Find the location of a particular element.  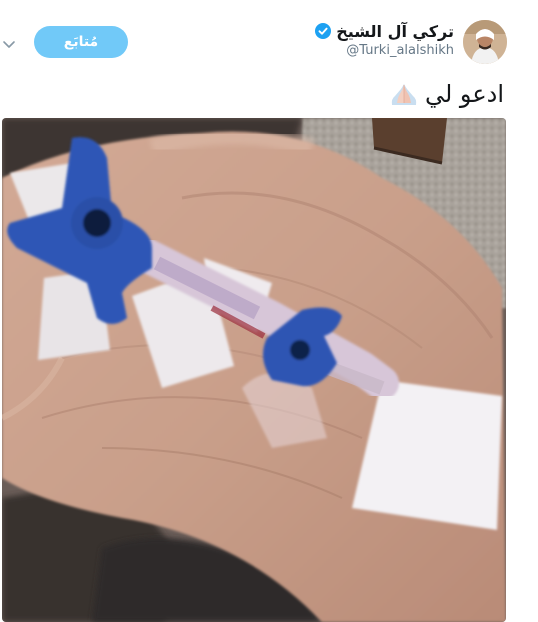

following-button: مُتابَع is located at coordinates (81, 42).